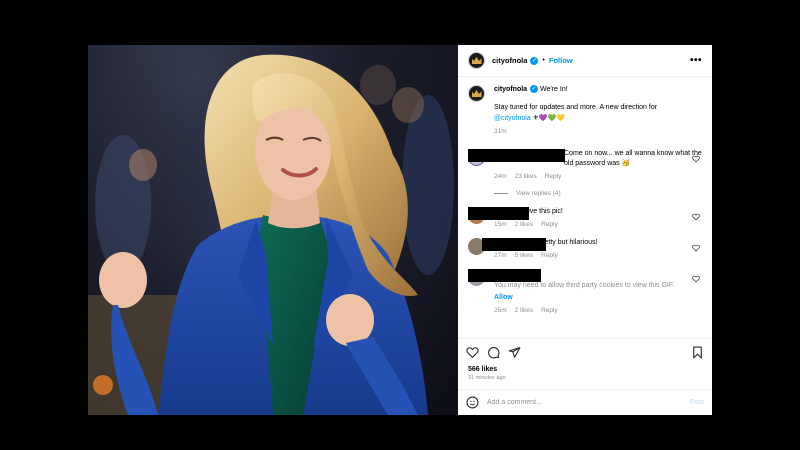 The height and width of the screenshot is (450, 800). I want to click on emoji-smiley-icon, so click(472, 402).